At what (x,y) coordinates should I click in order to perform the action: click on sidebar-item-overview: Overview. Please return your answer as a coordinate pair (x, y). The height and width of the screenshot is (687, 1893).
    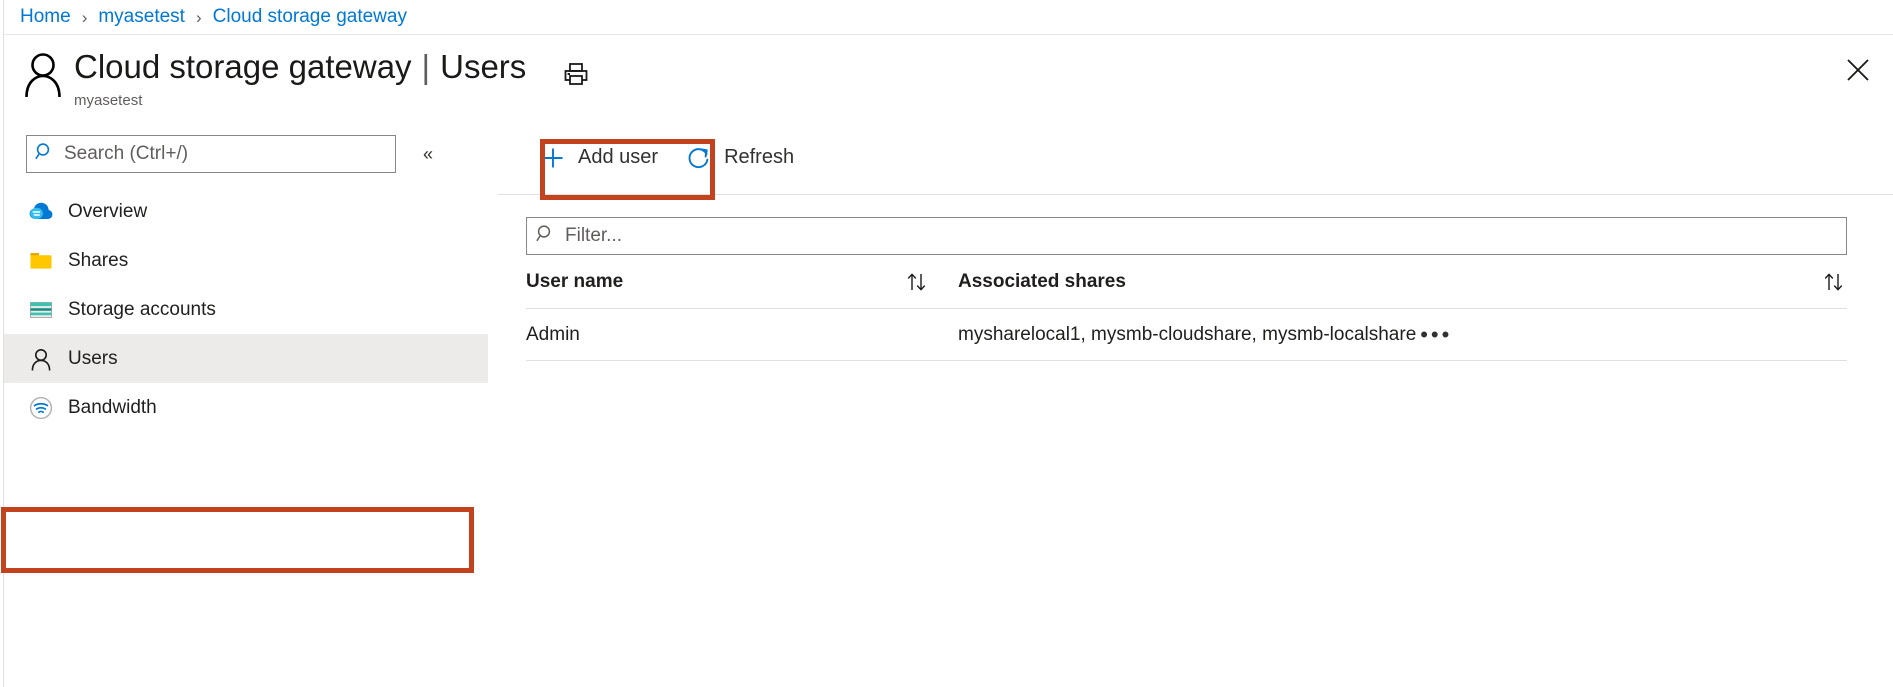
    Looking at the image, I should click on (246, 211).